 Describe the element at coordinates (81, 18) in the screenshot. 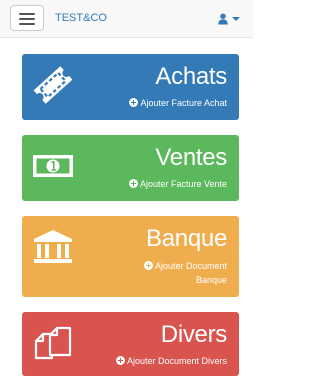

I see `brand-link: TEST&CO` at that location.